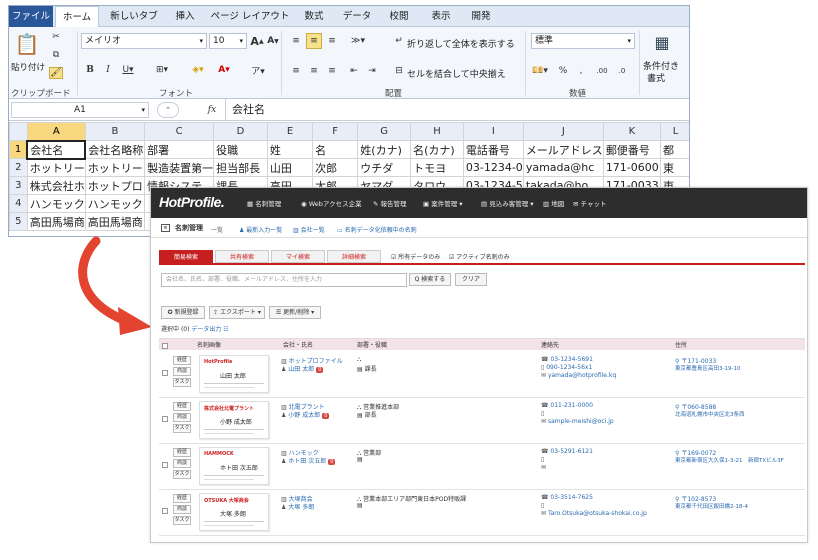 The width and height of the screenshot is (818, 560). What do you see at coordinates (471, 279) in the screenshot?
I see `clear-button: クリア` at bounding box center [471, 279].